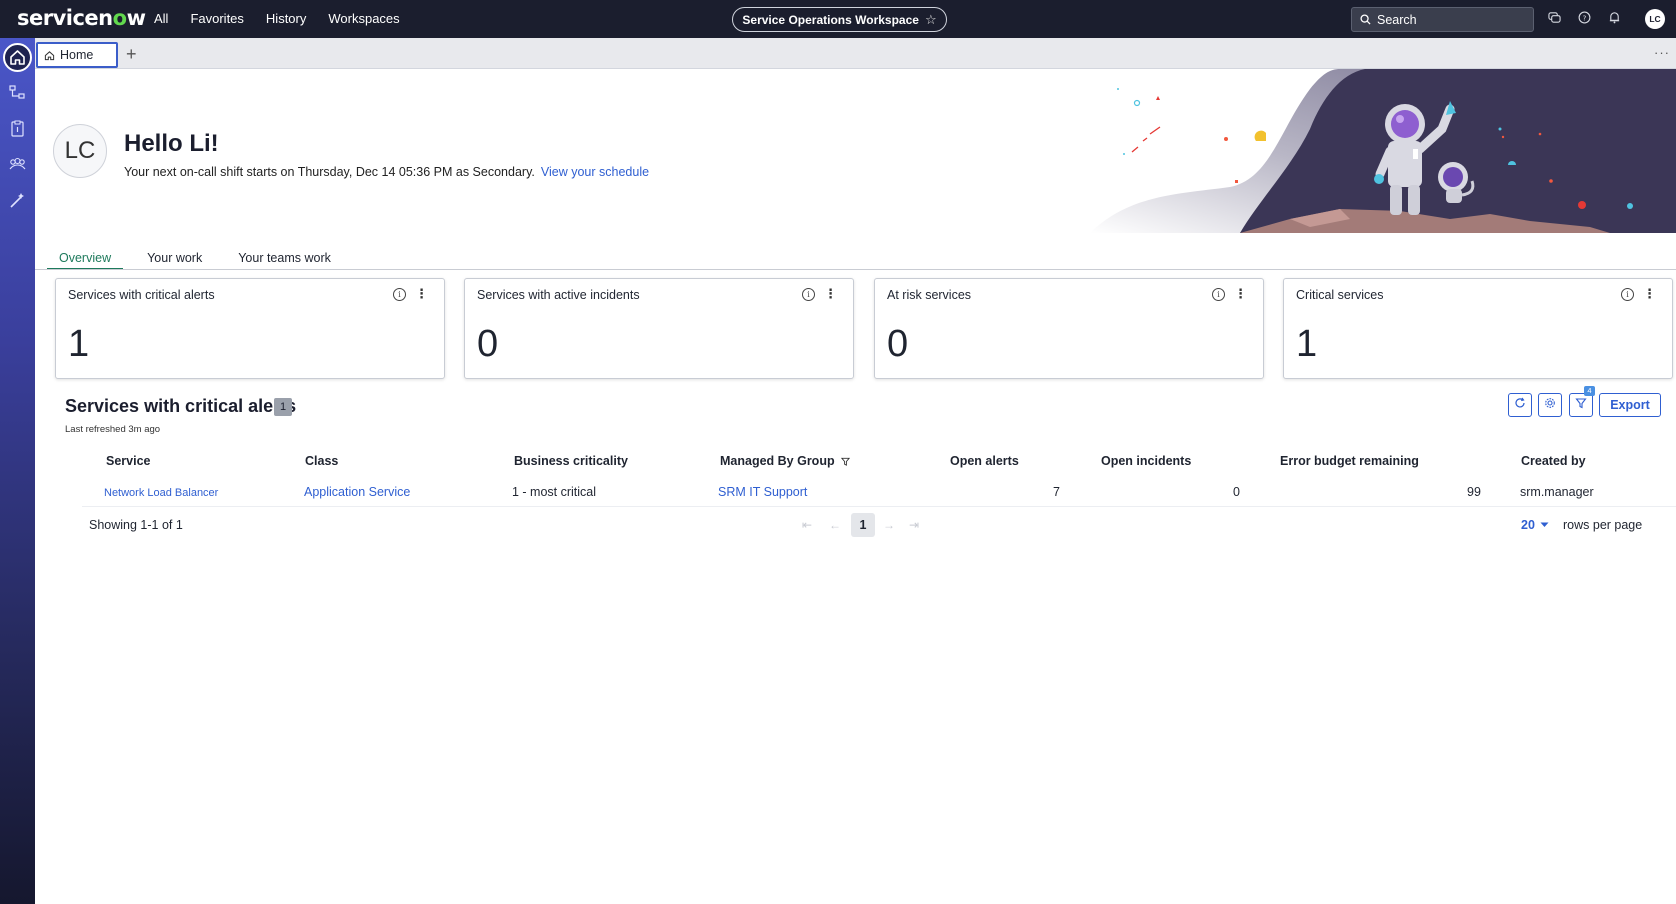  I want to click on tab-strip, so click(855, 53).